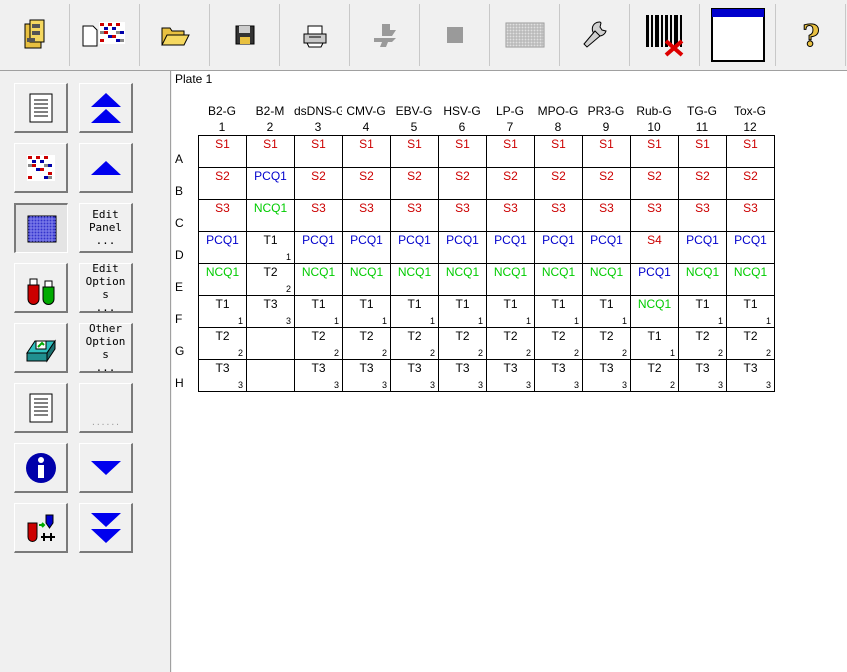  I want to click on stop-button, so click(455, 35).